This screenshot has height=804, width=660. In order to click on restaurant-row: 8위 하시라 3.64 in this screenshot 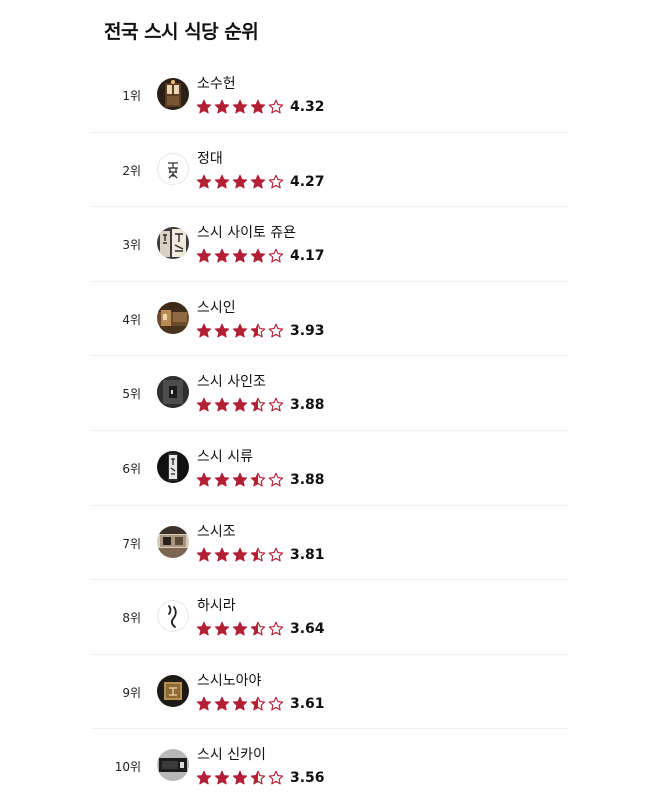, I will do `click(329, 617)`.